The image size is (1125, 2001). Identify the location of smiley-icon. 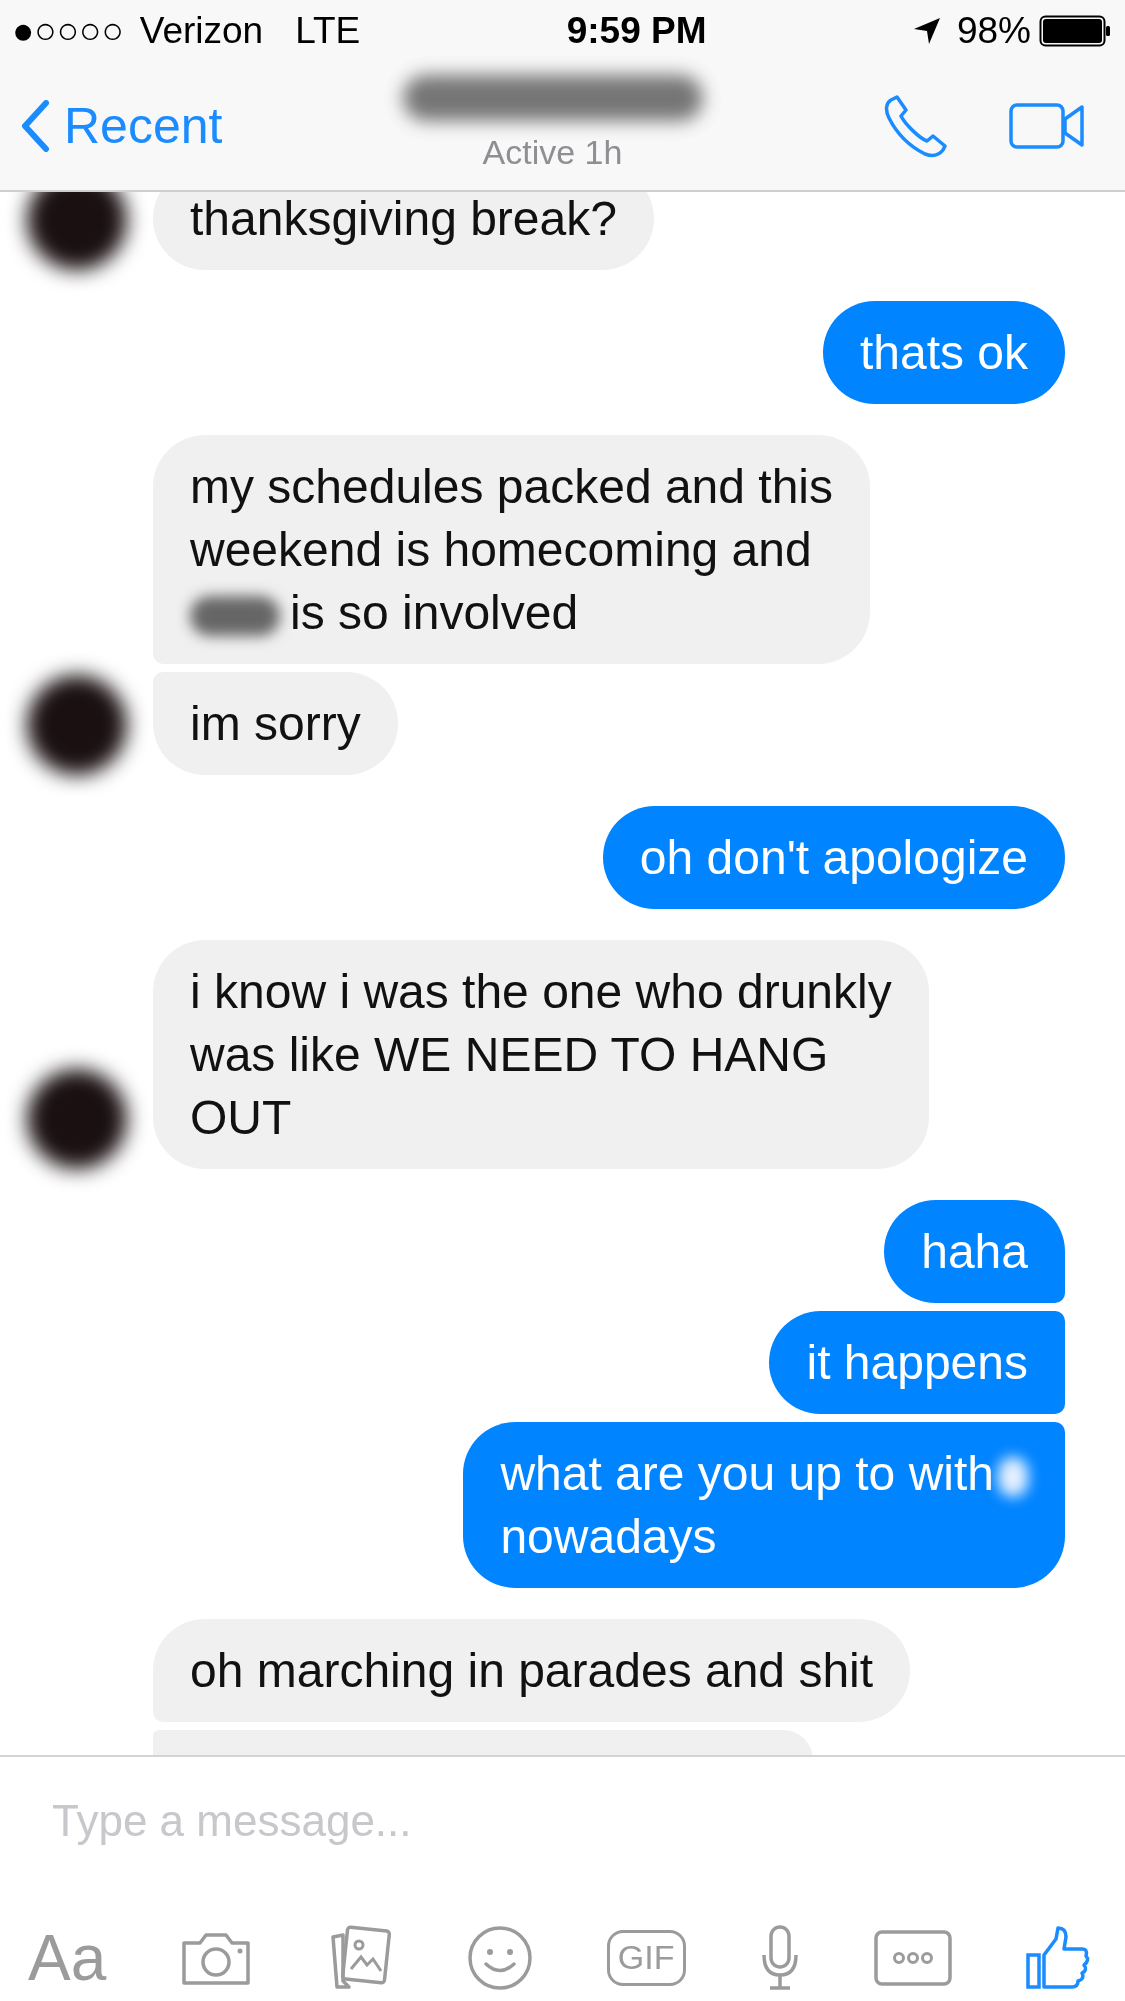
(499, 1958).